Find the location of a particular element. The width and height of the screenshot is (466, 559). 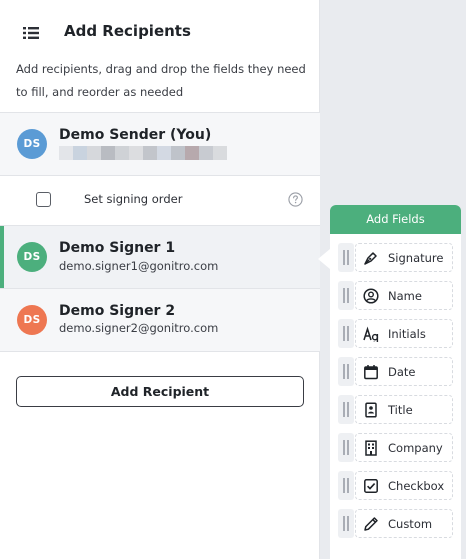

field-chip: Name is located at coordinates (404, 295).